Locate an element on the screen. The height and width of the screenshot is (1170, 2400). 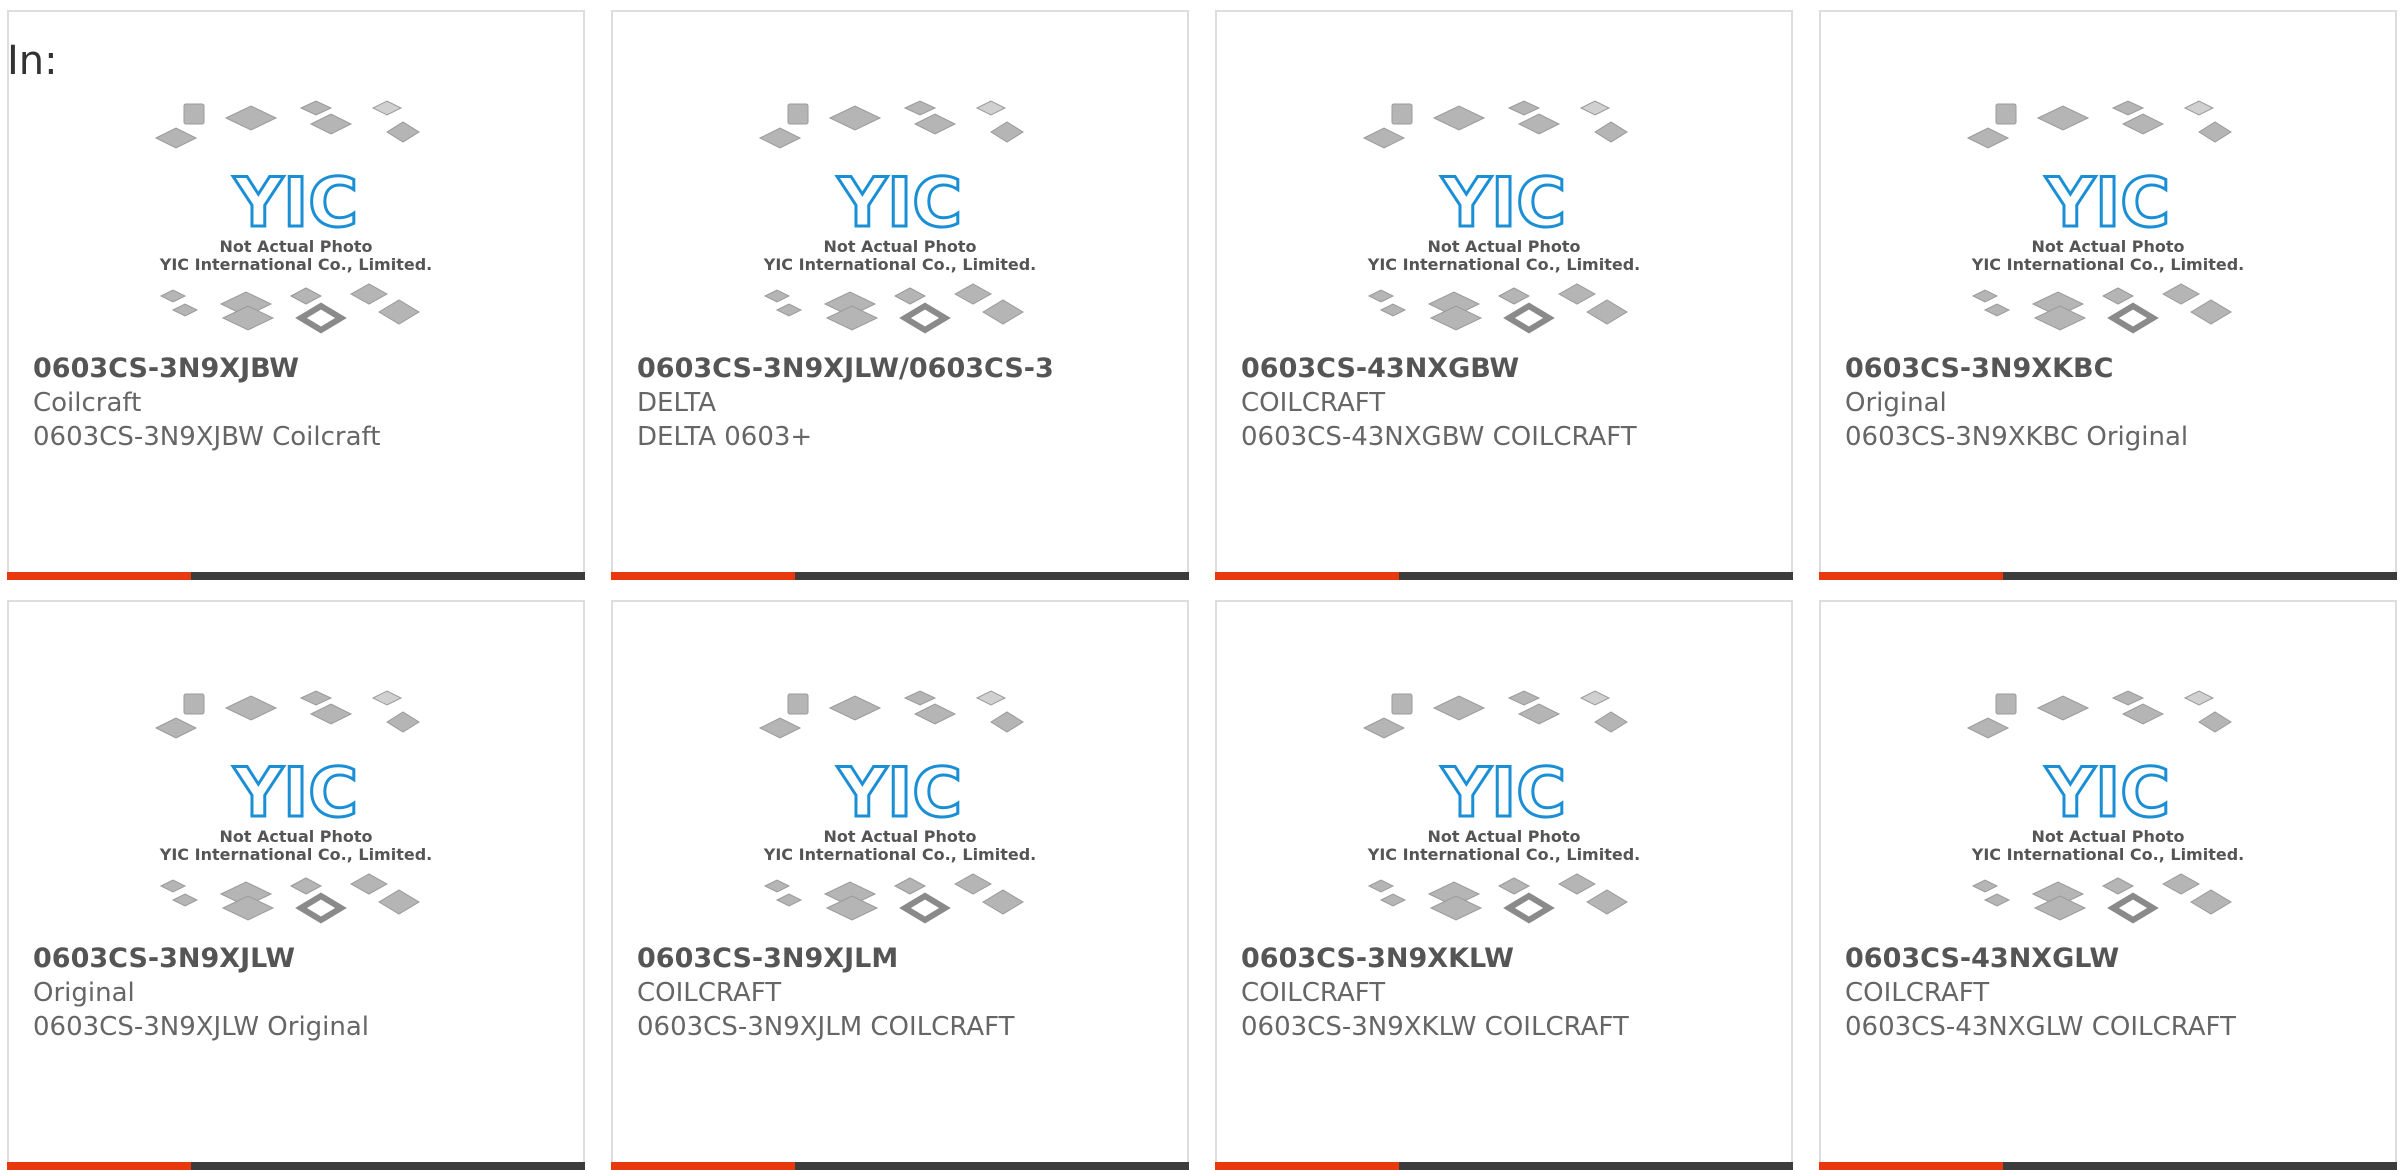
product-description: 0603CS-3N9XJLM COILCRAFT is located at coordinates (826, 1027).